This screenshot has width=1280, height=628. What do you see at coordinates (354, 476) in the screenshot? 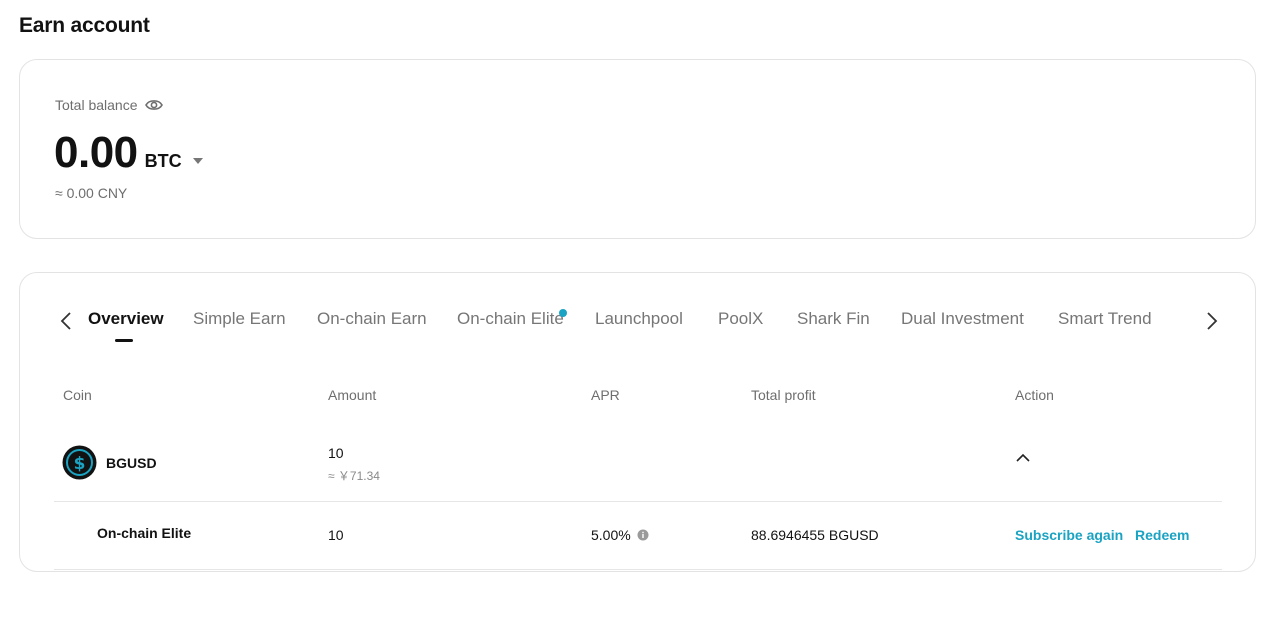
I see `asset-amount-fiat: ≈ ￥71.34` at bounding box center [354, 476].